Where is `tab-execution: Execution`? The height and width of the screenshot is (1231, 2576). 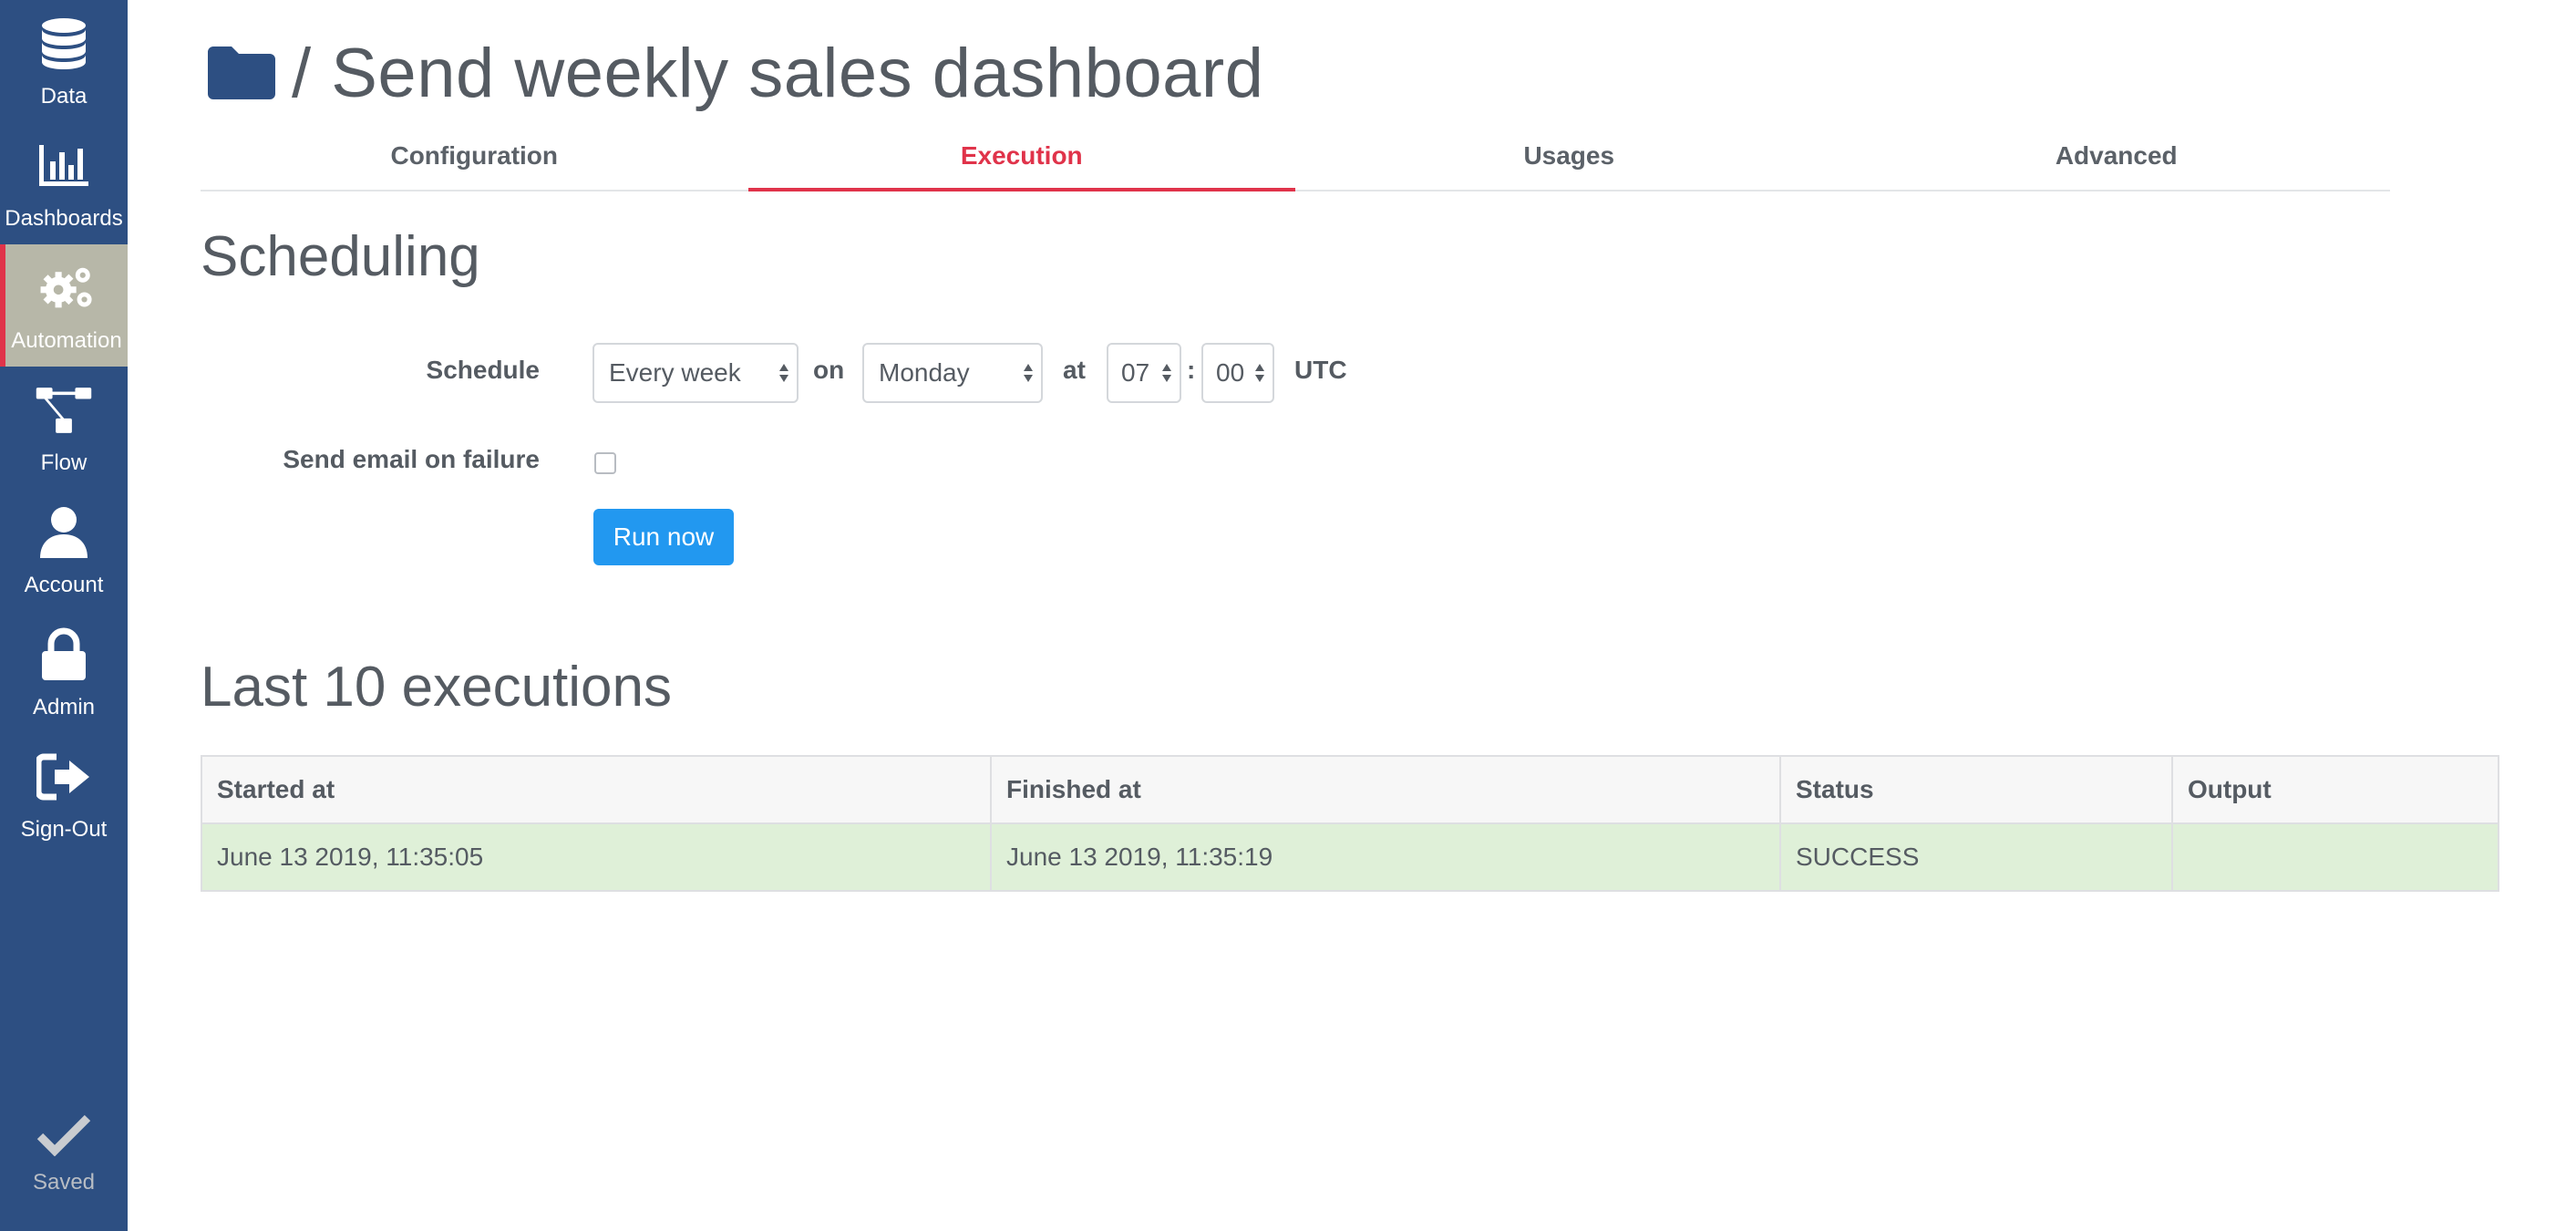 tab-execution: Execution is located at coordinates (1021, 162).